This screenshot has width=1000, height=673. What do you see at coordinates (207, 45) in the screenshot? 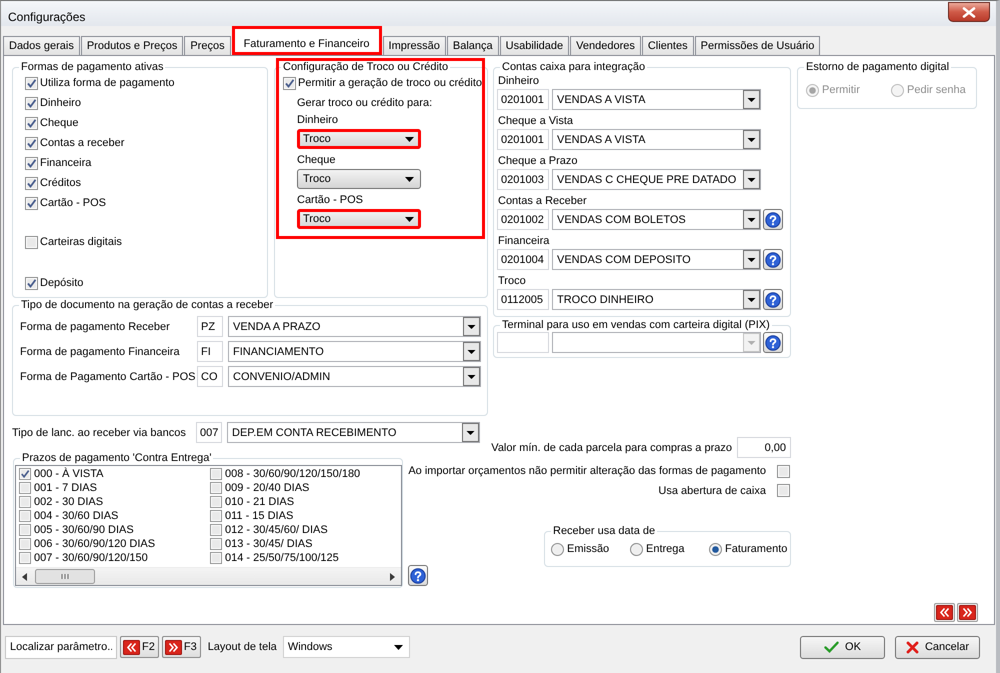
I see `tab: Preços` at bounding box center [207, 45].